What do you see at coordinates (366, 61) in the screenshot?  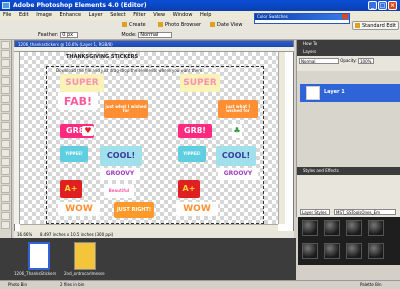 I see `opacity-input: 100%` at bounding box center [366, 61].